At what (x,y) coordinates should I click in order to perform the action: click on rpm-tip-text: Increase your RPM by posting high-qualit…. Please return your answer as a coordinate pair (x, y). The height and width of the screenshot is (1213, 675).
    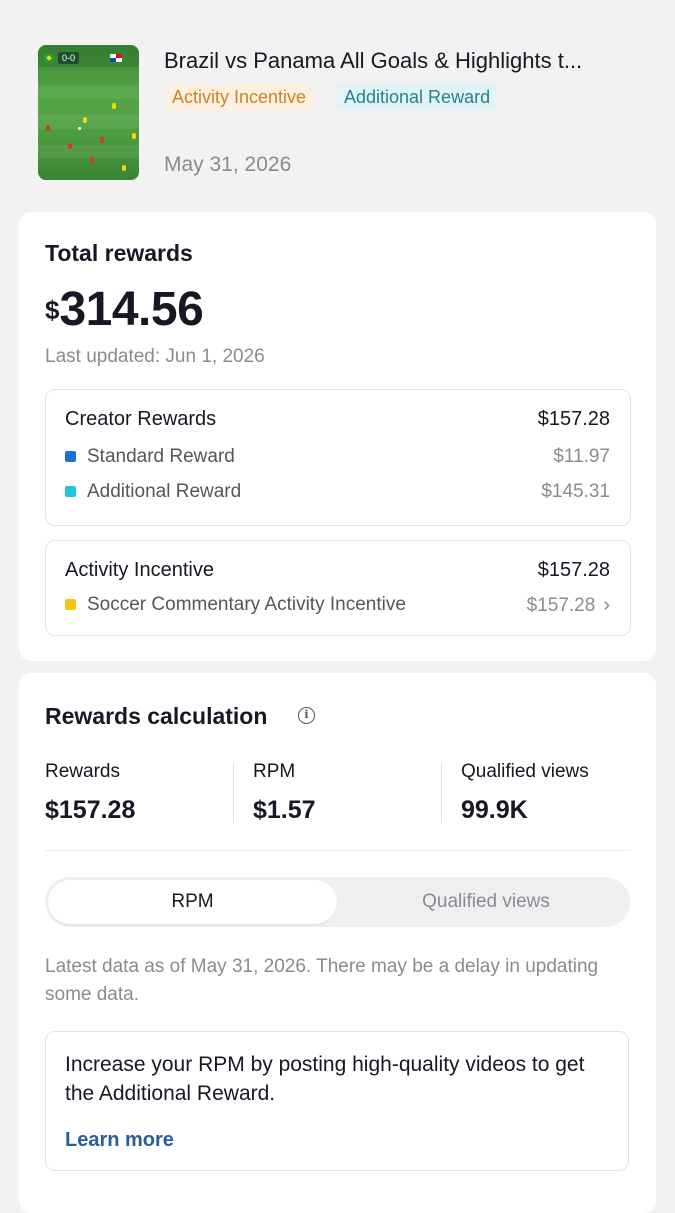
    Looking at the image, I should click on (325, 1079).